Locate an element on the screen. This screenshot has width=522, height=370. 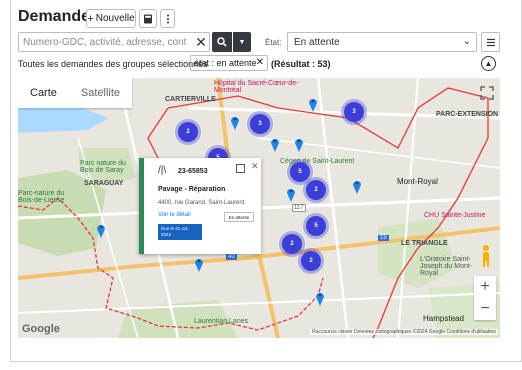
search-input is located at coordinates (114, 42).